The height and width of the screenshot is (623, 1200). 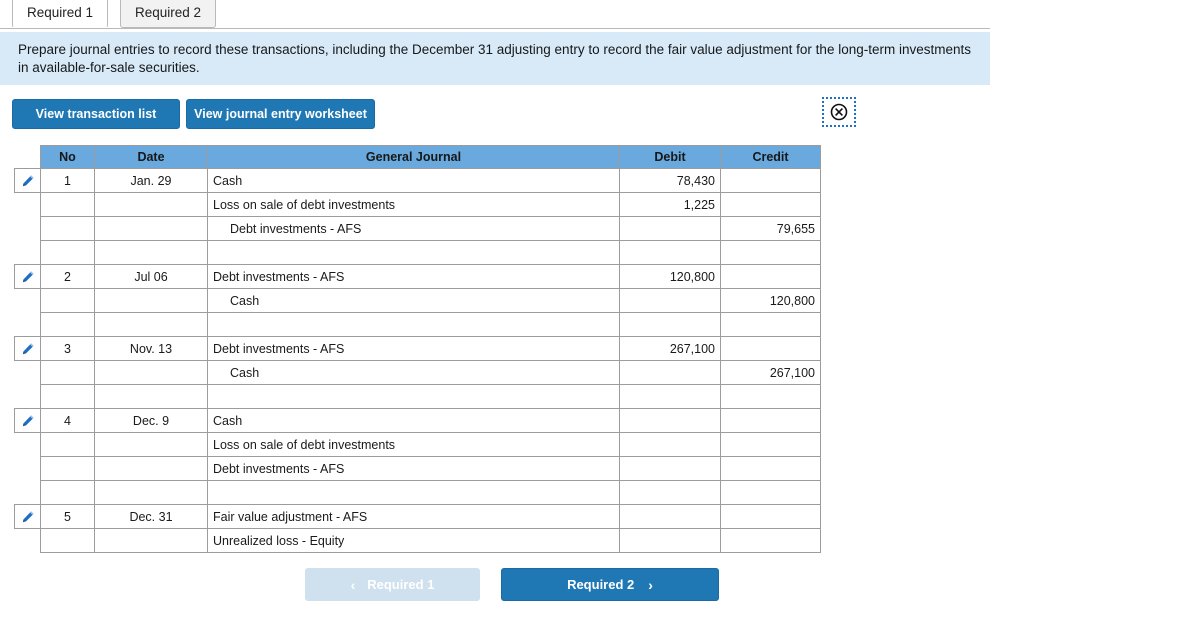 I want to click on journal-cell-debit: 1,225, so click(x=670, y=204).